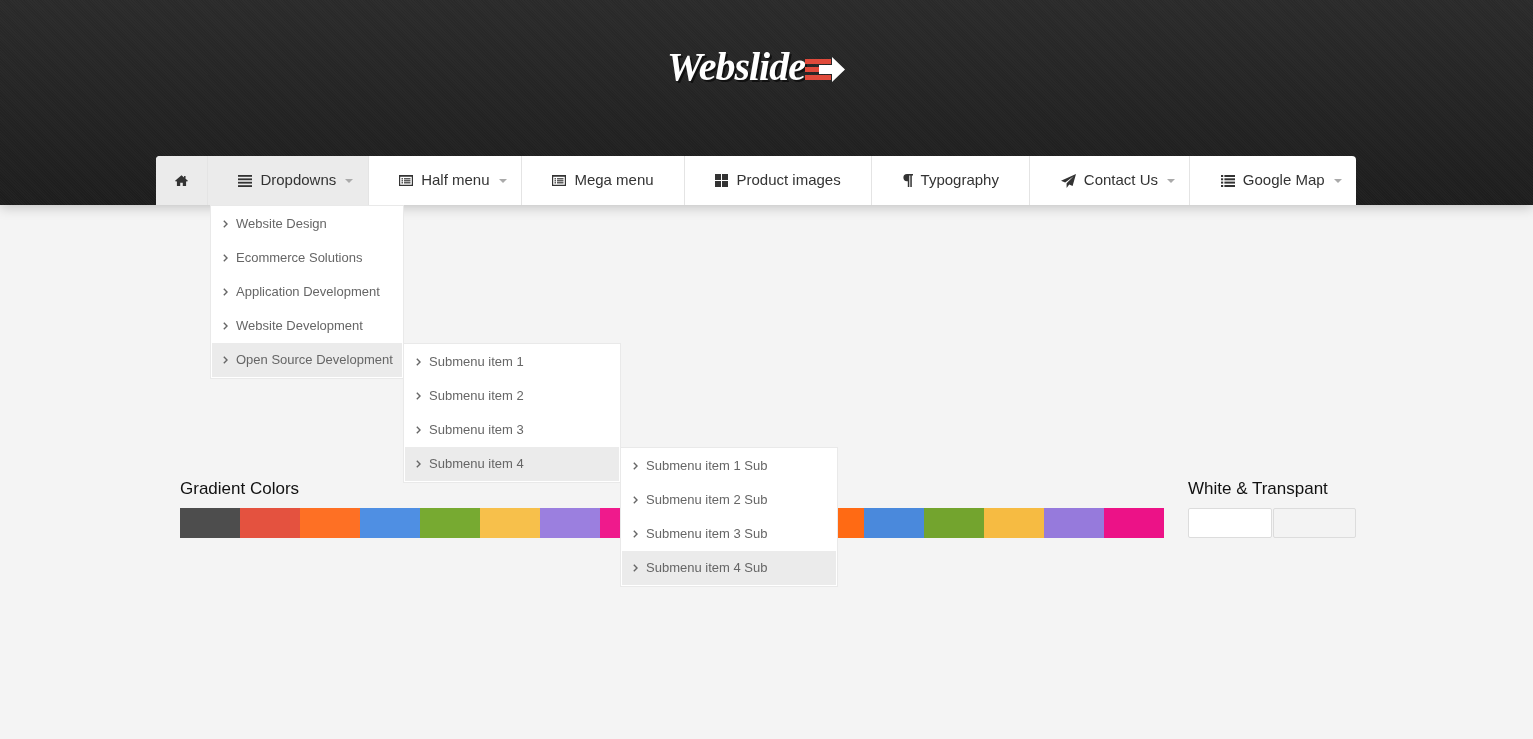 The width and height of the screenshot is (1533, 739). Describe the element at coordinates (1273, 180) in the screenshot. I see `nav-link: Google Map` at that location.